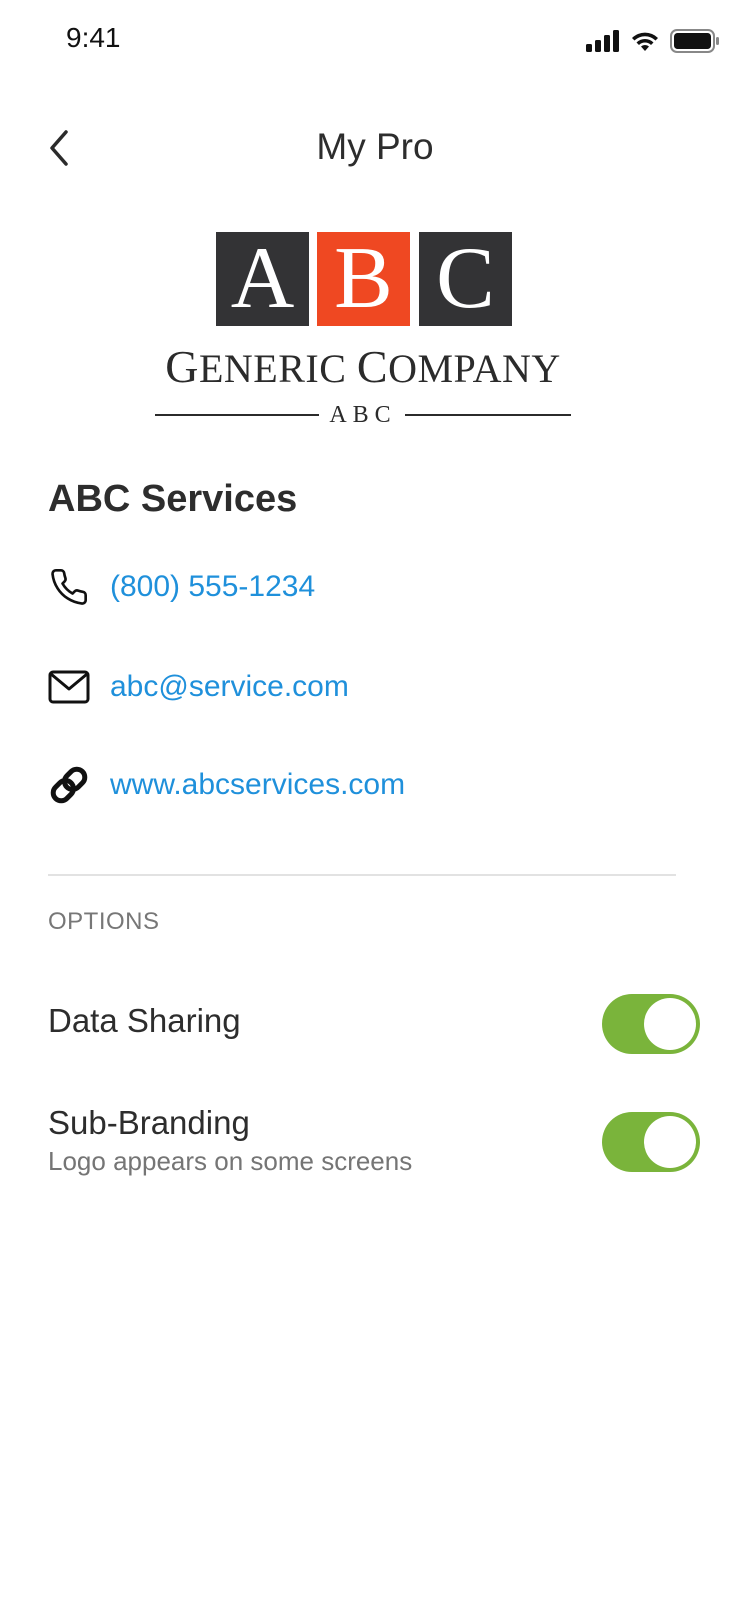 The image size is (750, 1624). I want to click on logo-tagline: ABC, so click(363, 415).